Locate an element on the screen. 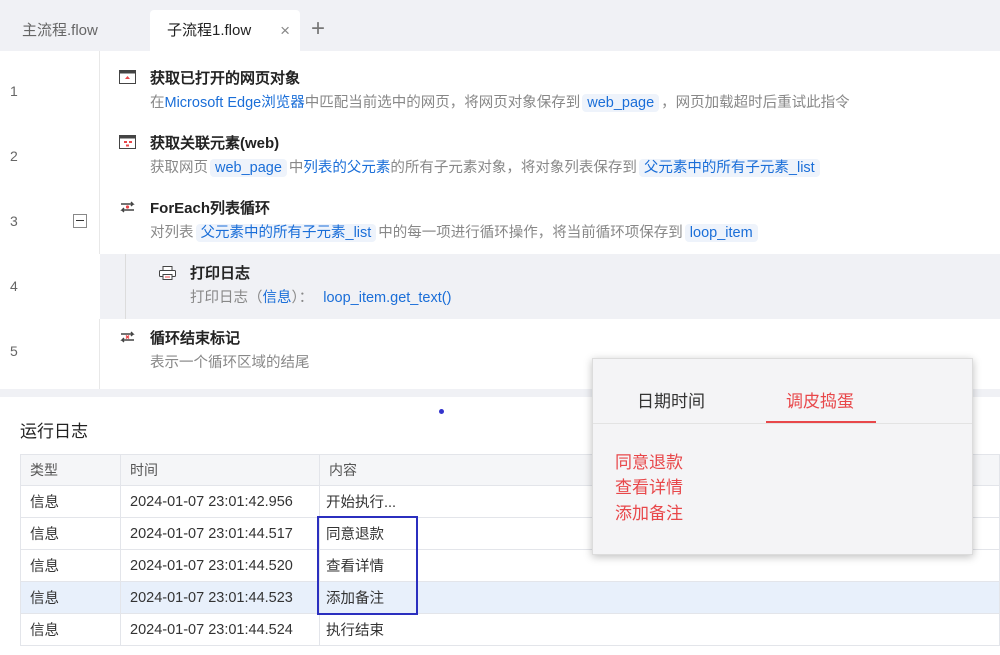  web-element-icon is located at coordinates (127, 142).